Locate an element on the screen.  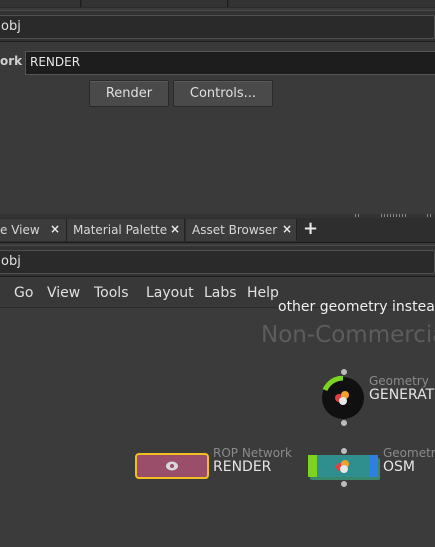
top-strip is located at coordinates (217, 4).